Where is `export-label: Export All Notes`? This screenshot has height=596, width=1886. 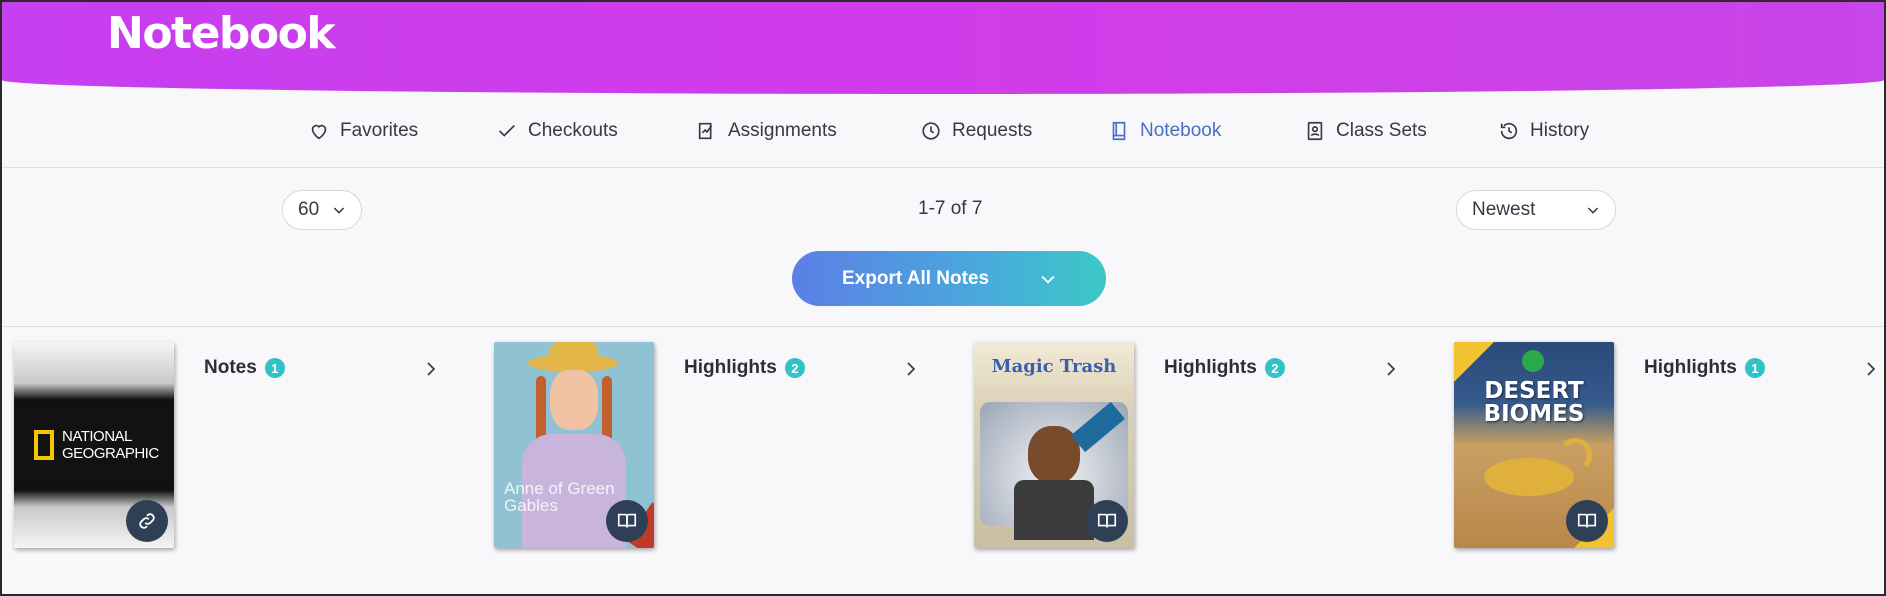
export-label: Export All Notes is located at coordinates (916, 278).